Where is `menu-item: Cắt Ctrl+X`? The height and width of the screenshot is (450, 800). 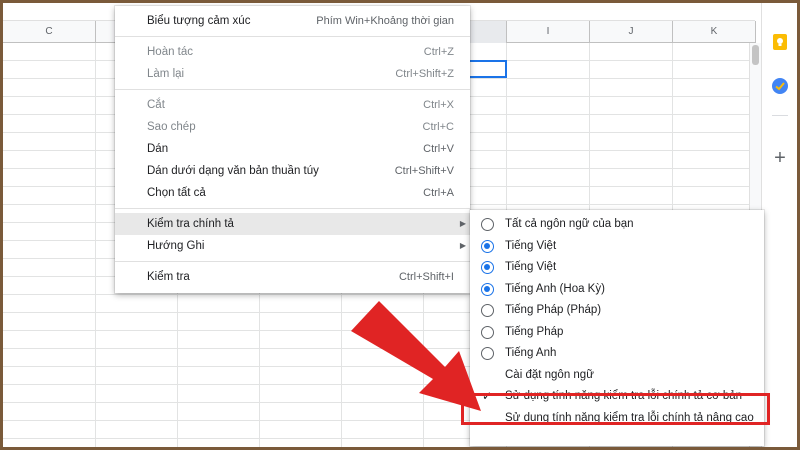 menu-item: Cắt Ctrl+X is located at coordinates (292, 105).